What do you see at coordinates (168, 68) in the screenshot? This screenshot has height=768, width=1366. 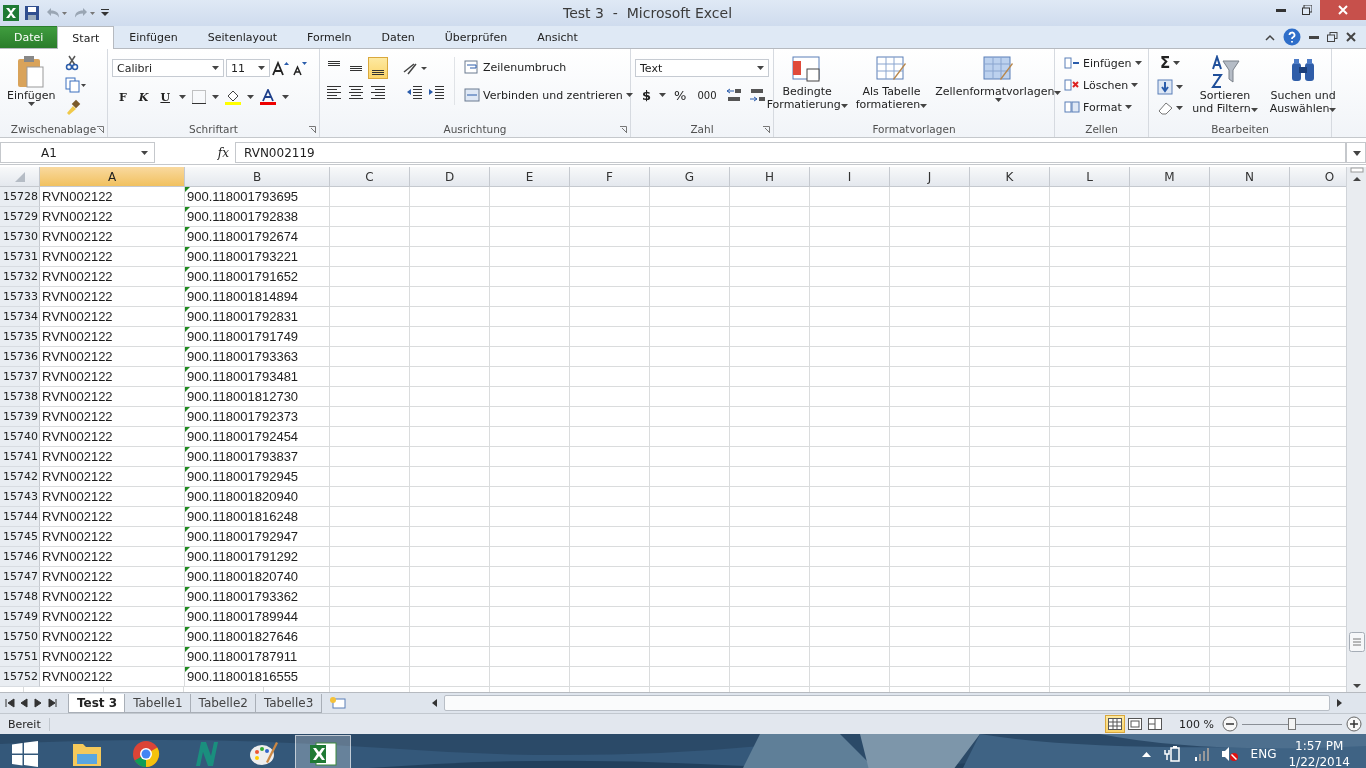 I see `font-name-field: Calibri` at bounding box center [168, 68].